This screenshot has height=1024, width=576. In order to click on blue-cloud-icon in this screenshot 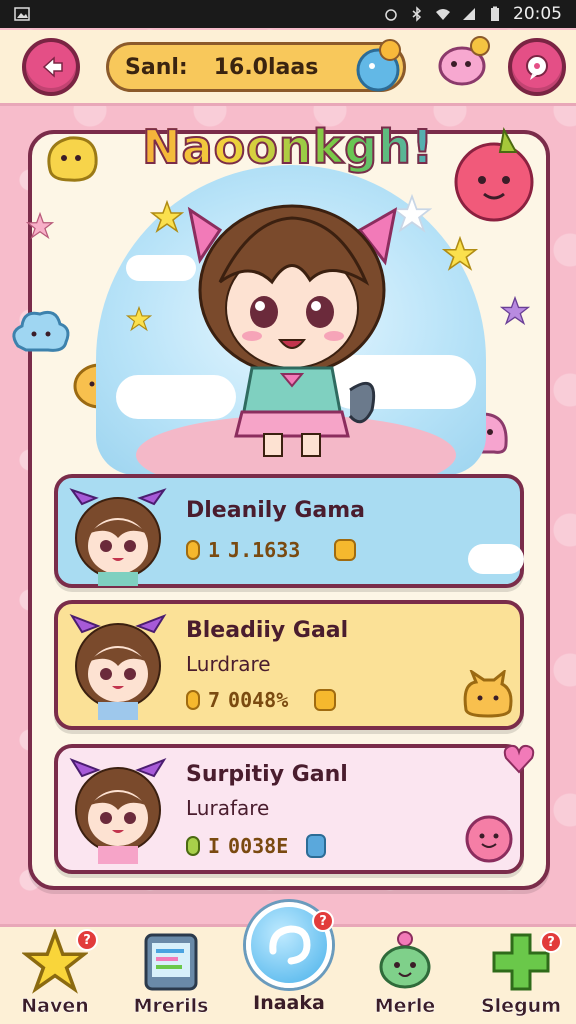, I will do `click(41, 331)`.